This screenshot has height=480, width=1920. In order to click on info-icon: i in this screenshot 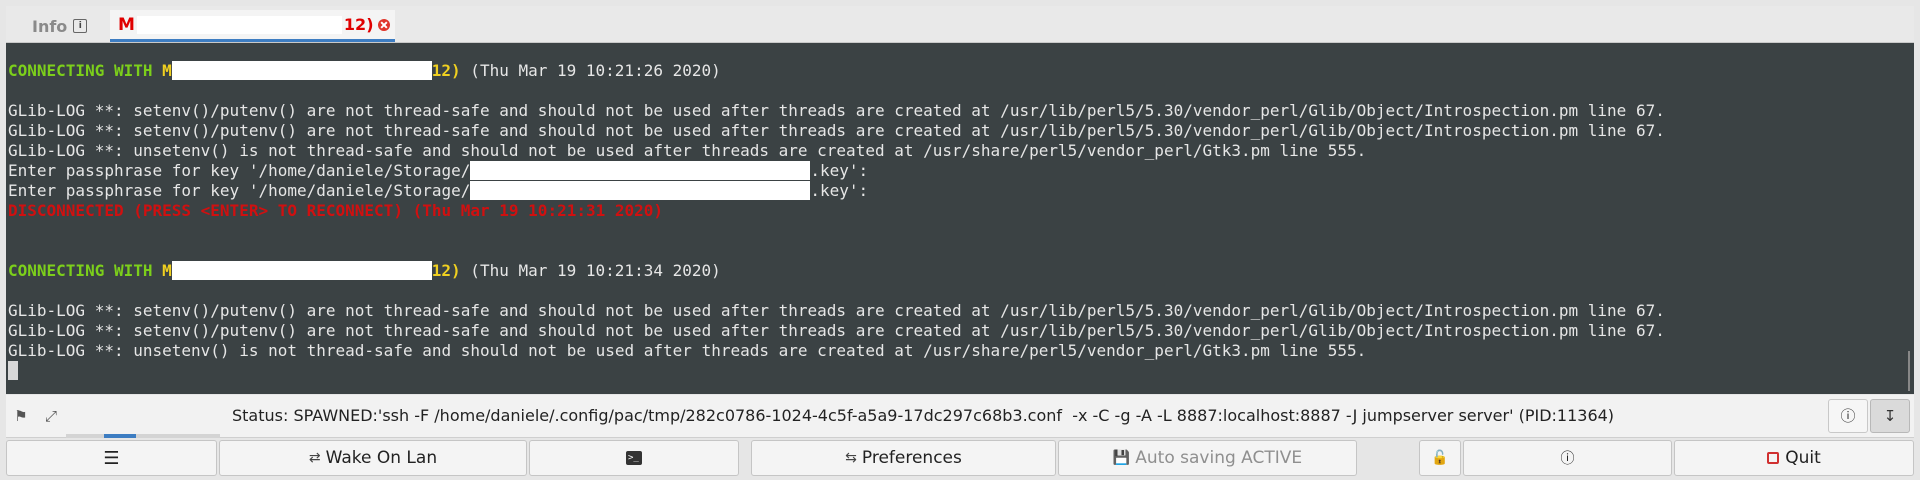, I will do `click(80, 26)`.